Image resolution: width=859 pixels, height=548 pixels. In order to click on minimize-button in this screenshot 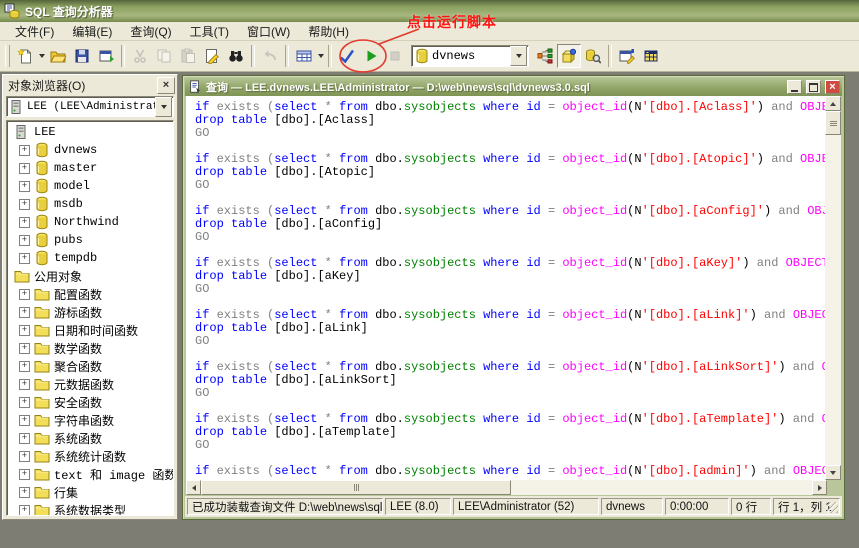, I will do `click(794, 87)`.